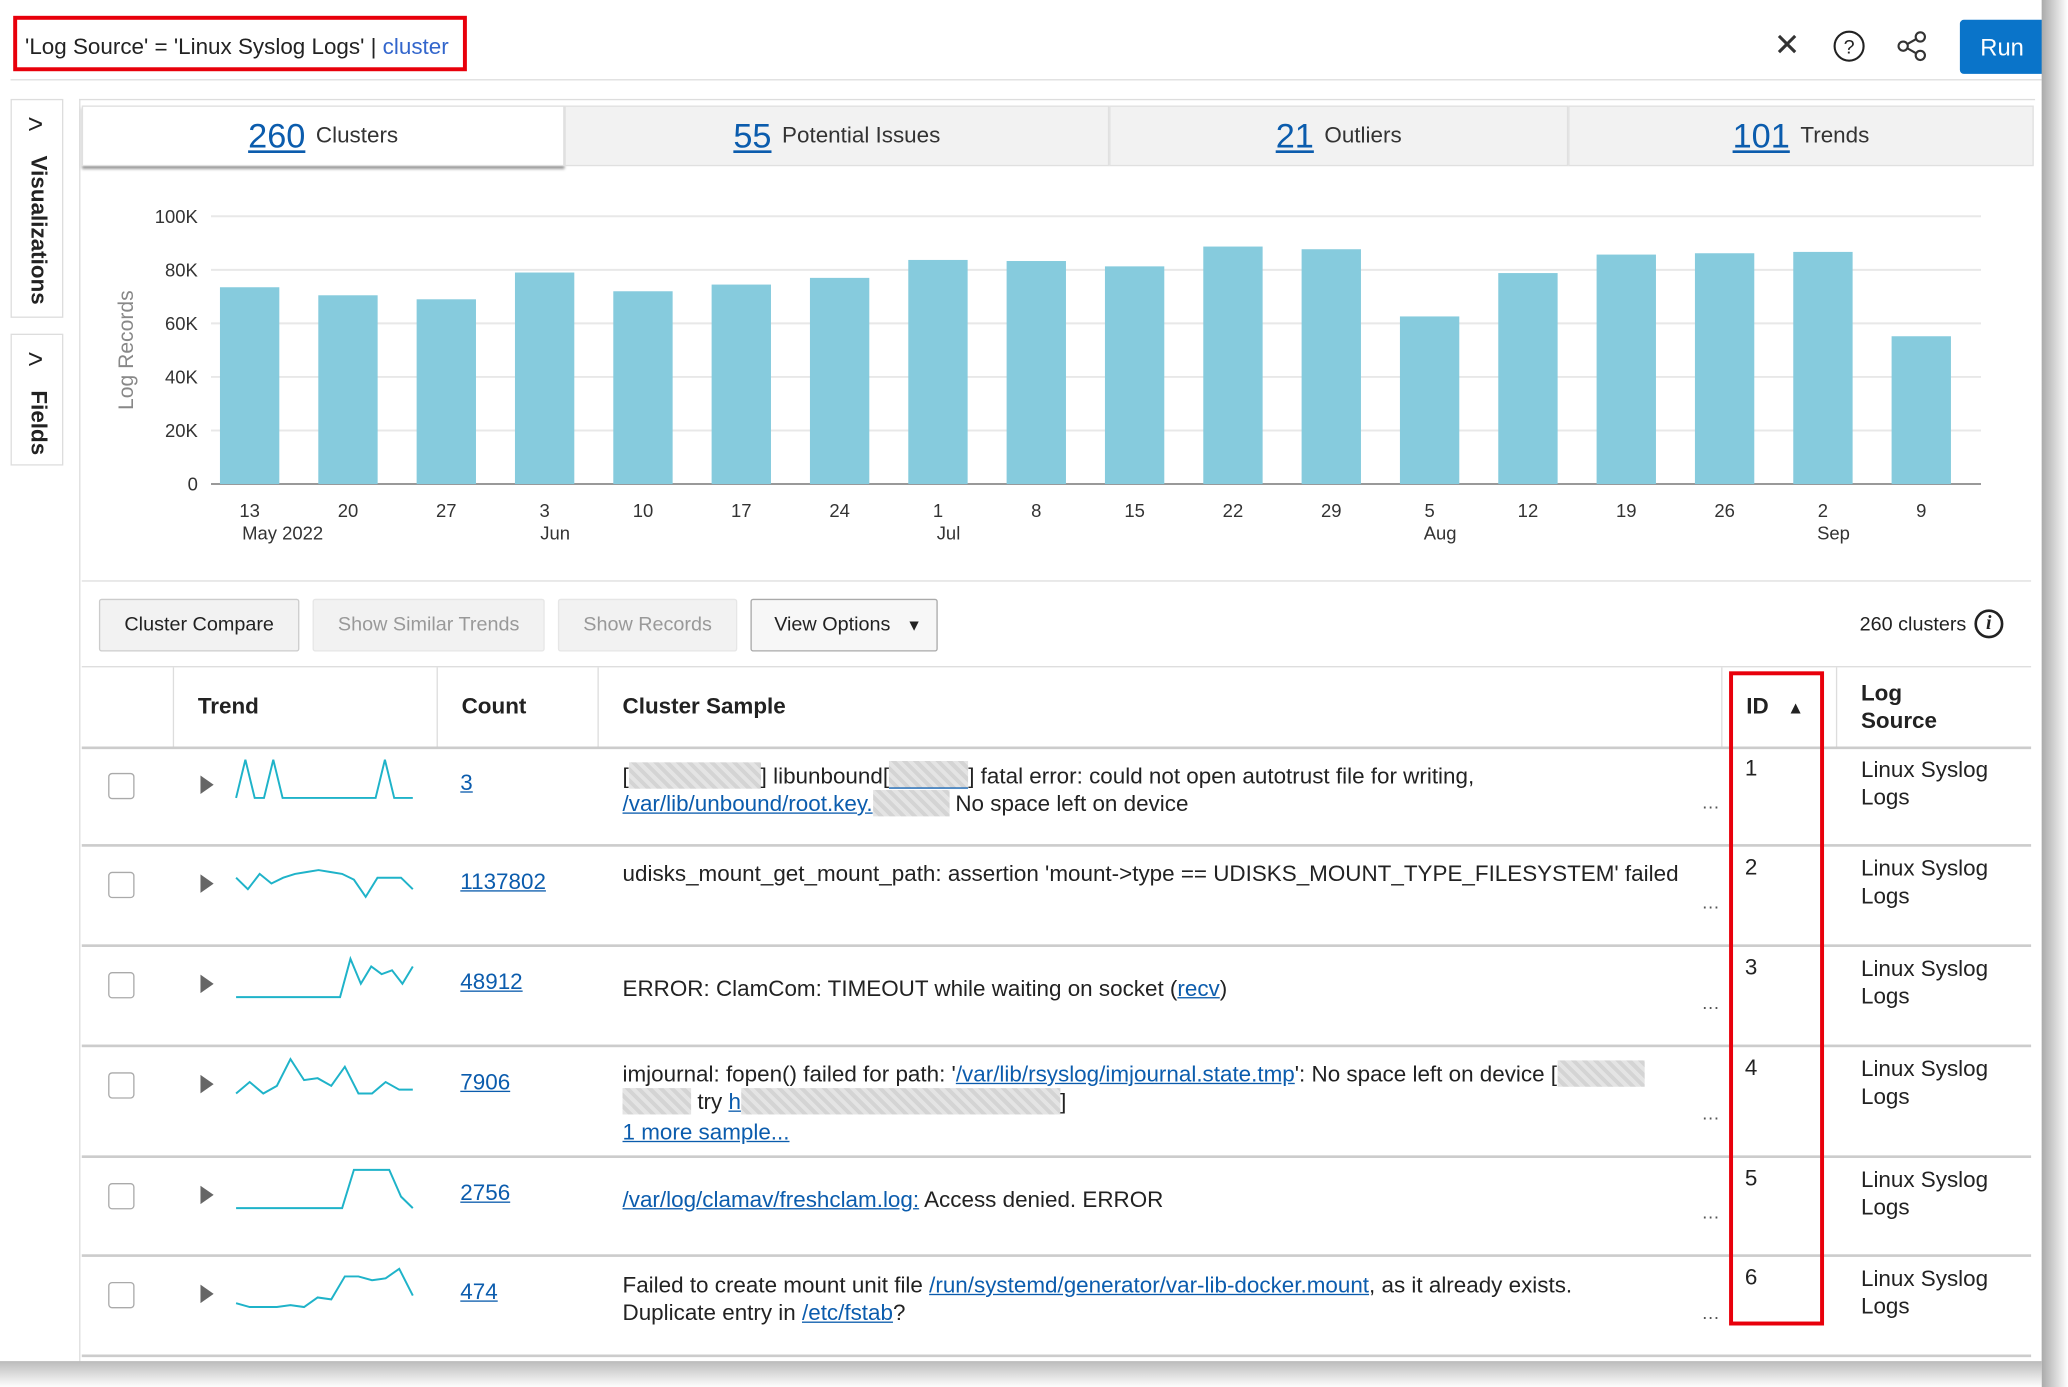 The height and width of the screenshot is (1387, 2068). What do you see at coordinates (199, 625) in the screenshot?
I see `cluster-compare-button: Cluster Compare` at bounding box center [199, 625].